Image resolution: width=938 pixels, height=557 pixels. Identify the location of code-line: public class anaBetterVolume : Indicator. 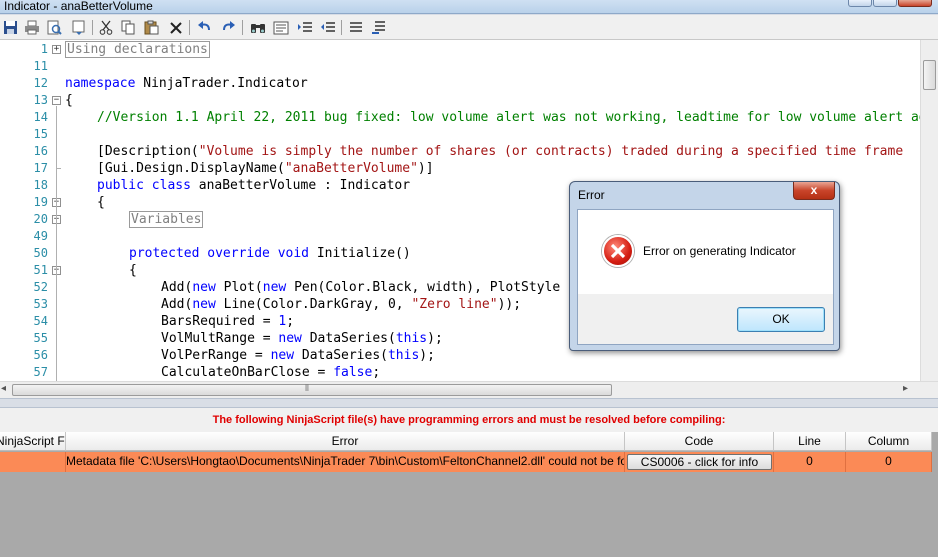
(253, 185).